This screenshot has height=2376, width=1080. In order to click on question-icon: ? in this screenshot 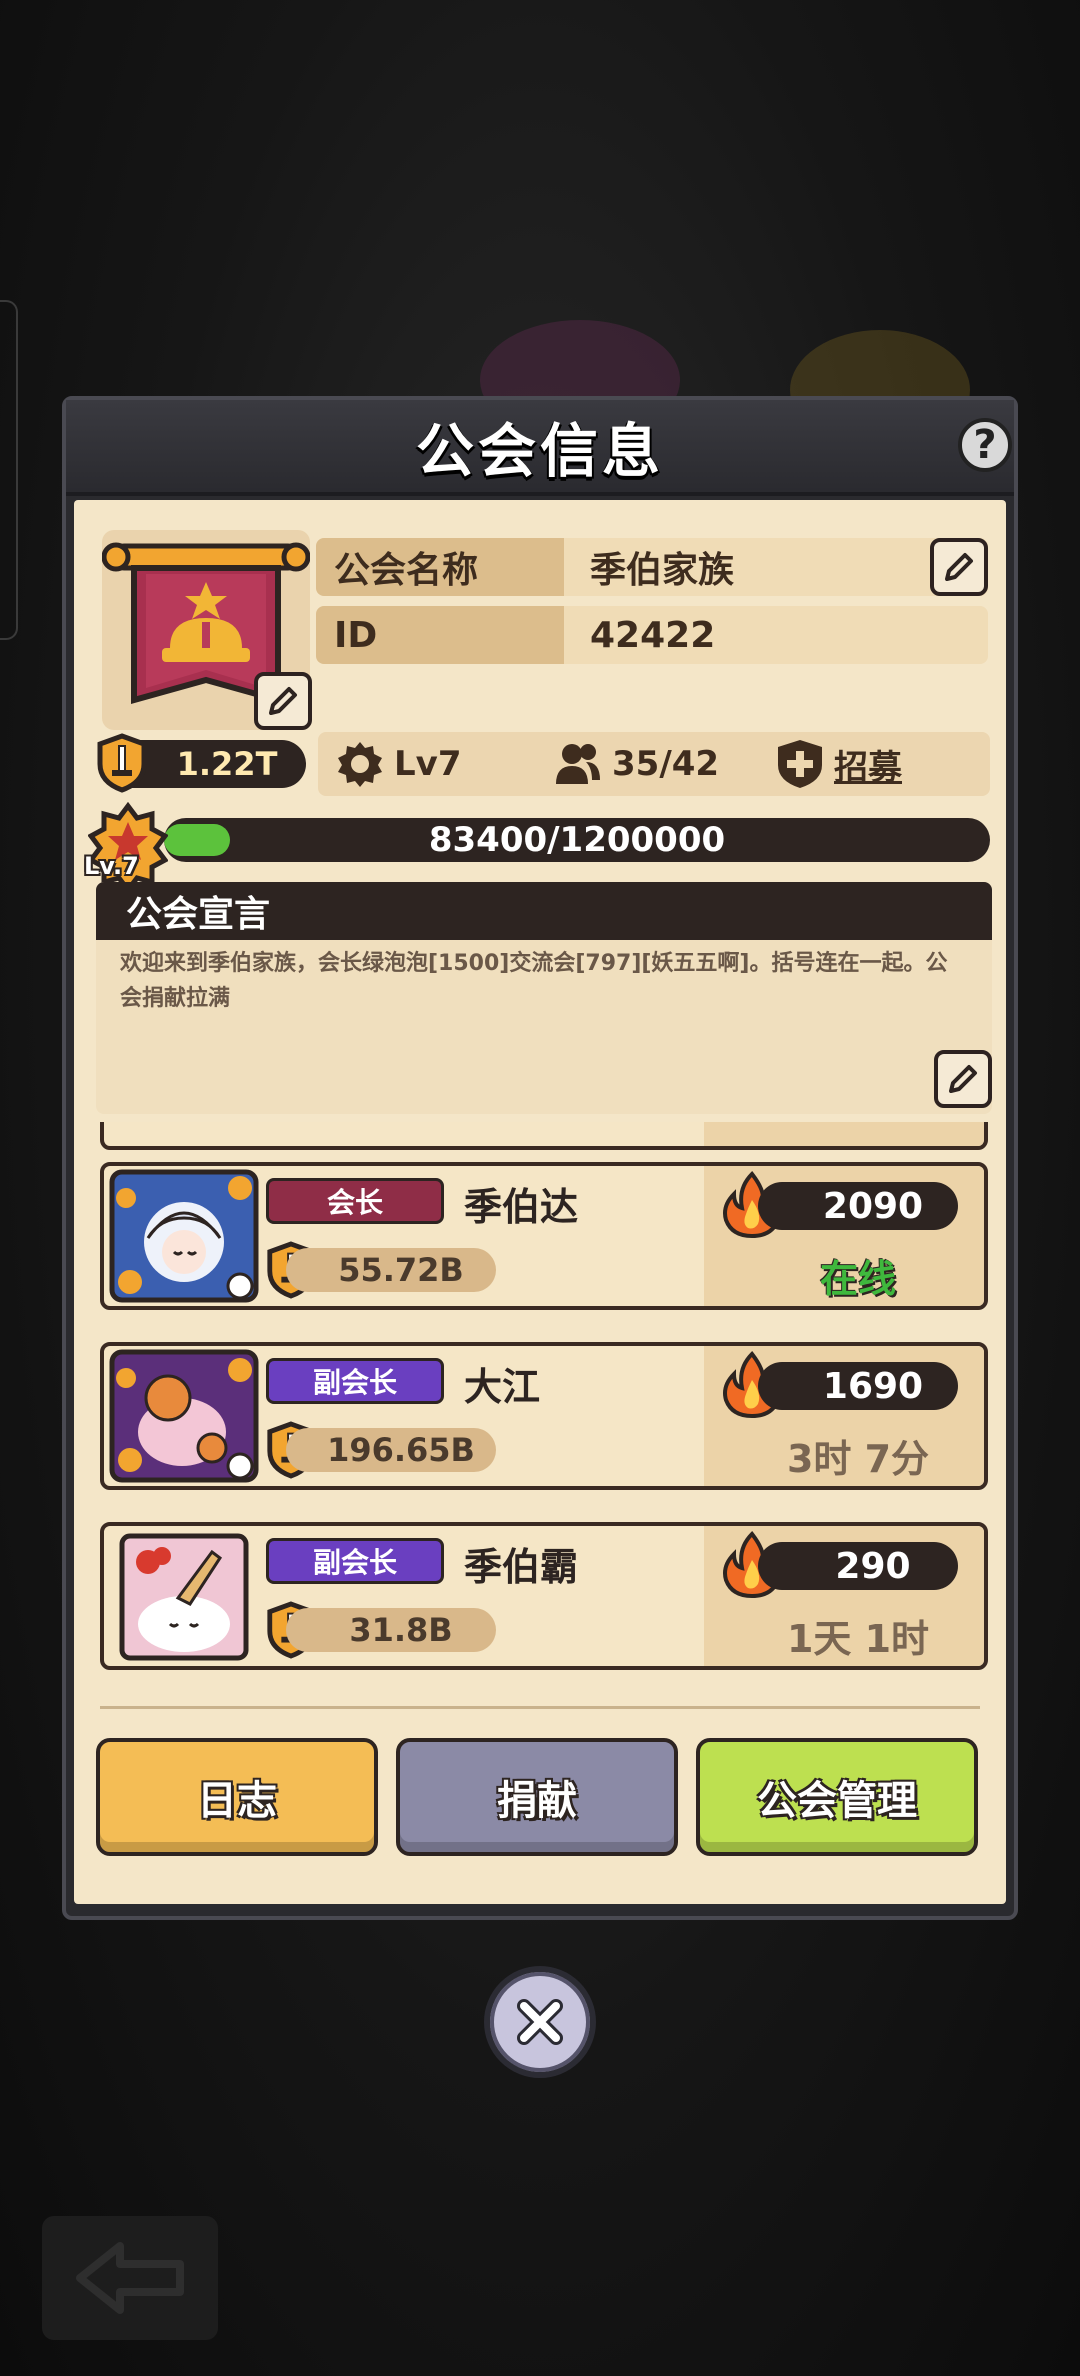, I will do `click(985, 445)`.